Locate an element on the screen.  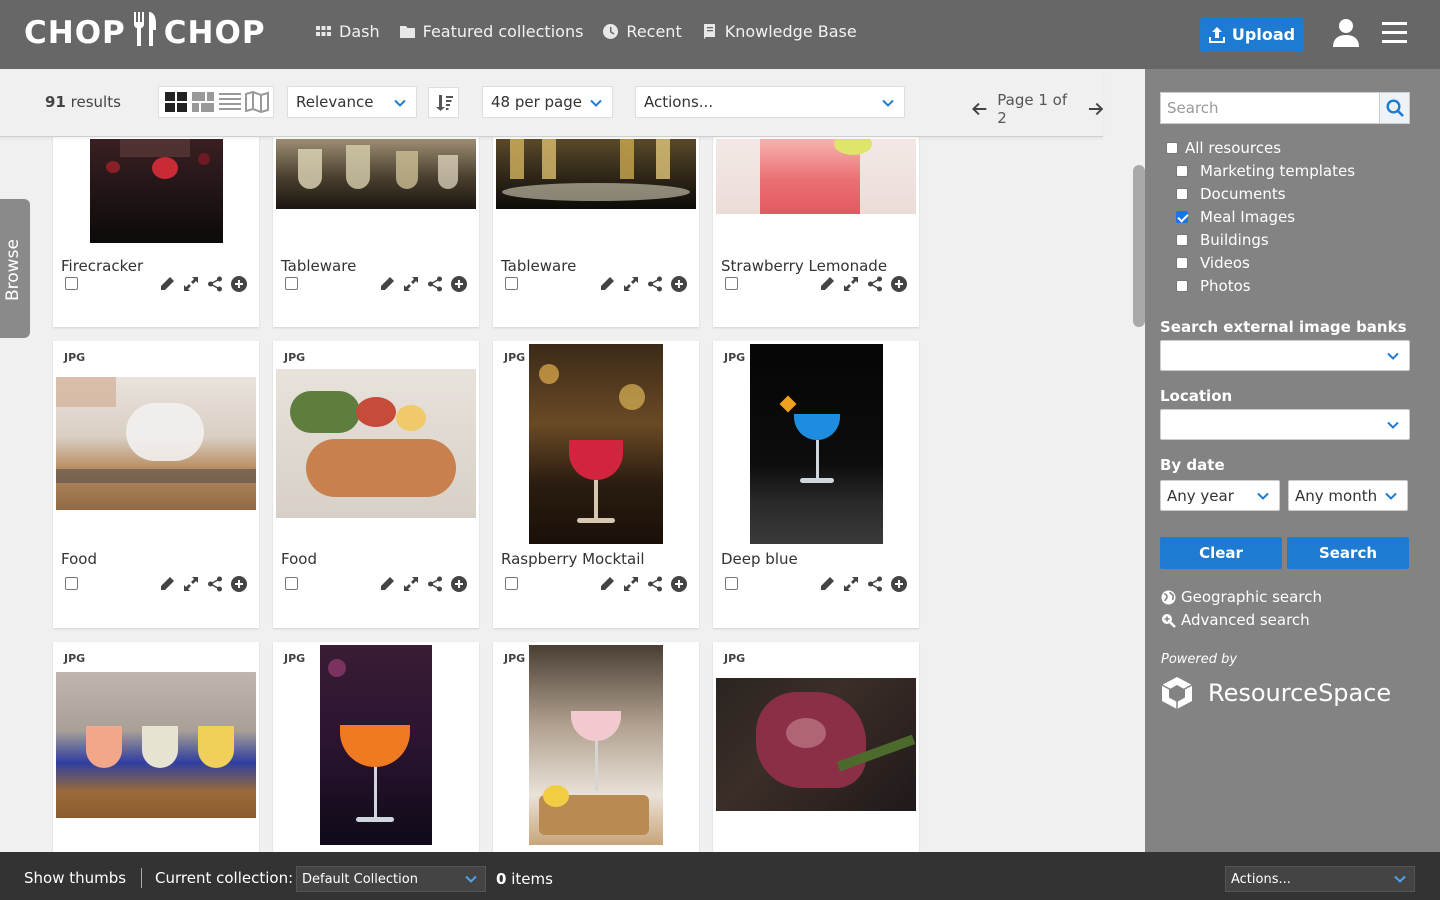
resource-type-videos: Videos is located at coordinates (1213, 263).